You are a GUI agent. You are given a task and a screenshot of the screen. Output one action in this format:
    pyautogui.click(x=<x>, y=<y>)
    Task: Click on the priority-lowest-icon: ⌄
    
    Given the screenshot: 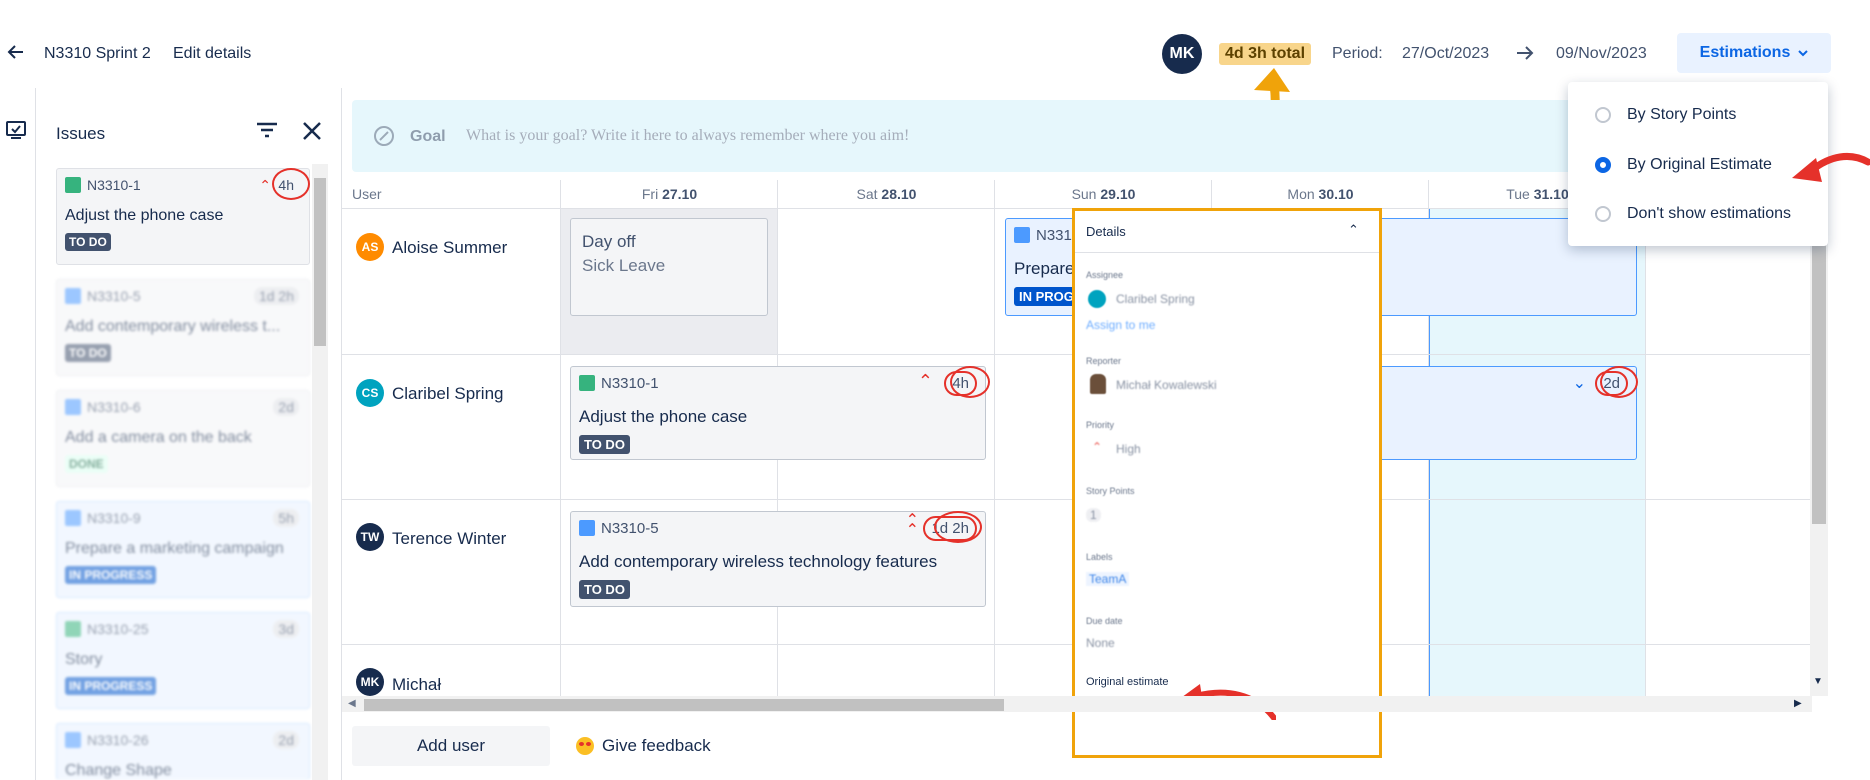 What is the action you would take?
    pyautogui.click(x=1579, y=383)
    